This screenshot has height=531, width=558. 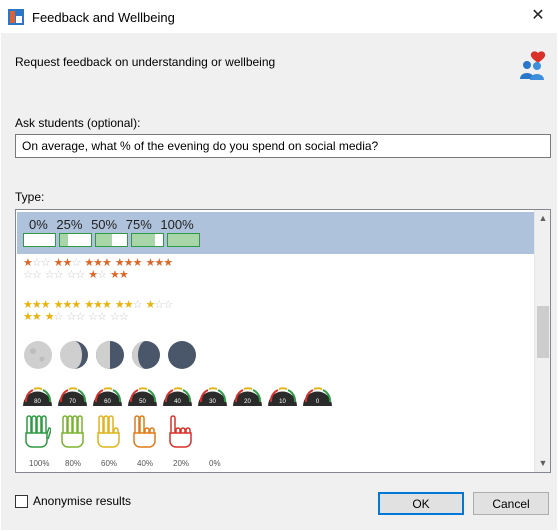 What do you see at coordinates (38, 224) in the screenshot?
I see `percent-label: 0%` at bounding box center [38, 224].